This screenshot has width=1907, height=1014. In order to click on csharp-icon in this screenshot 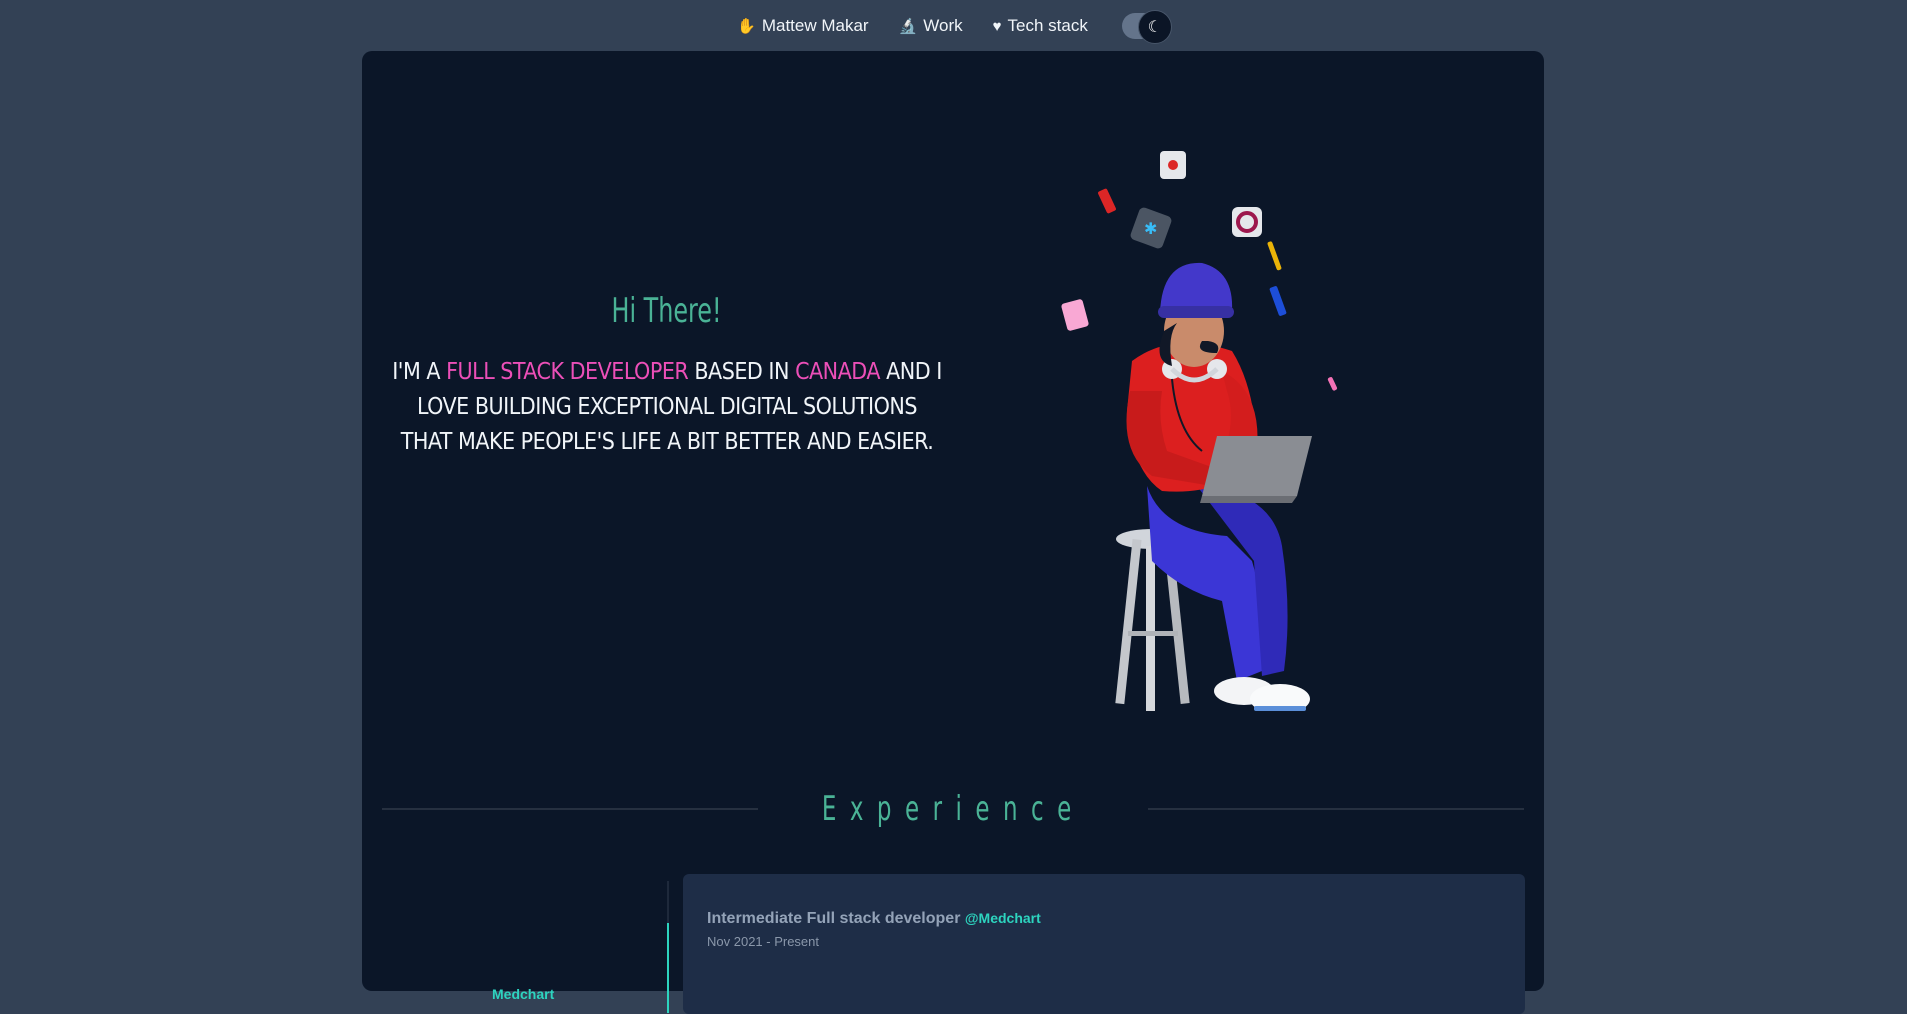, I will do `click(1247, 222)`.